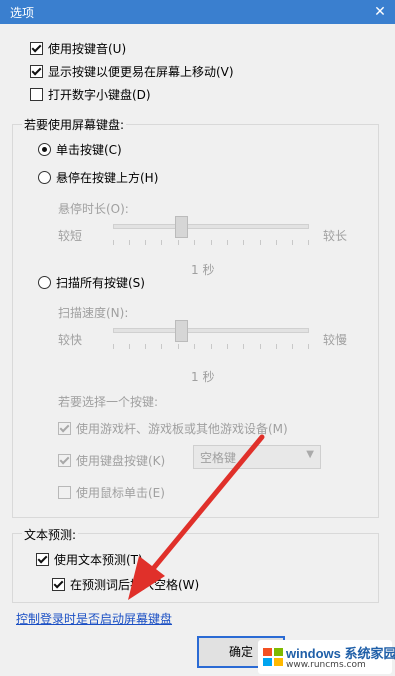 This screenshot has height=676, width=395. What do you see at coordinates (326, 657) in the screenshot?
I see `watermark: windows 系统家园 www.runcms.com` at bounding box center [326, 657].